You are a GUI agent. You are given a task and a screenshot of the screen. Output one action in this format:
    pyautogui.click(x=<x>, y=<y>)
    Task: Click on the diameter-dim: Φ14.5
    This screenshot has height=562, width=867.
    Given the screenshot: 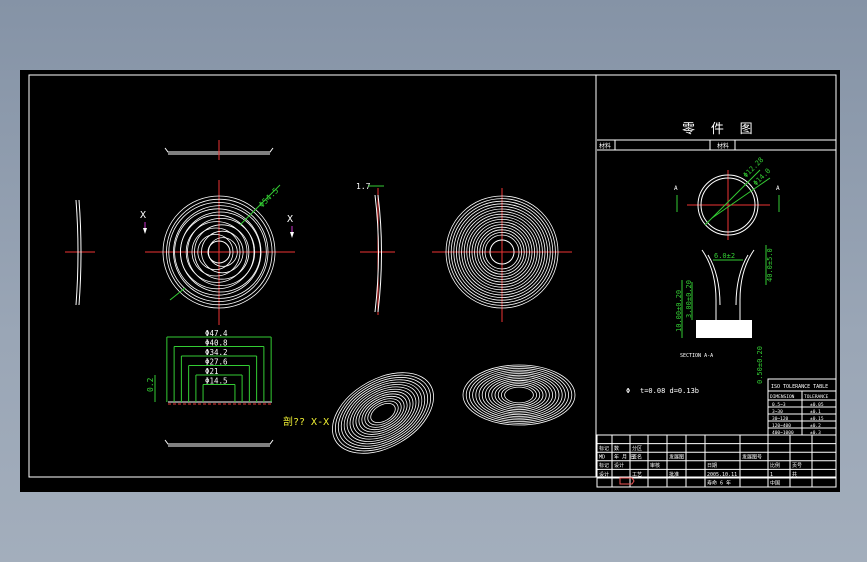 What is the action you would take?
    pyautogui.click(x=216, y=381)
    